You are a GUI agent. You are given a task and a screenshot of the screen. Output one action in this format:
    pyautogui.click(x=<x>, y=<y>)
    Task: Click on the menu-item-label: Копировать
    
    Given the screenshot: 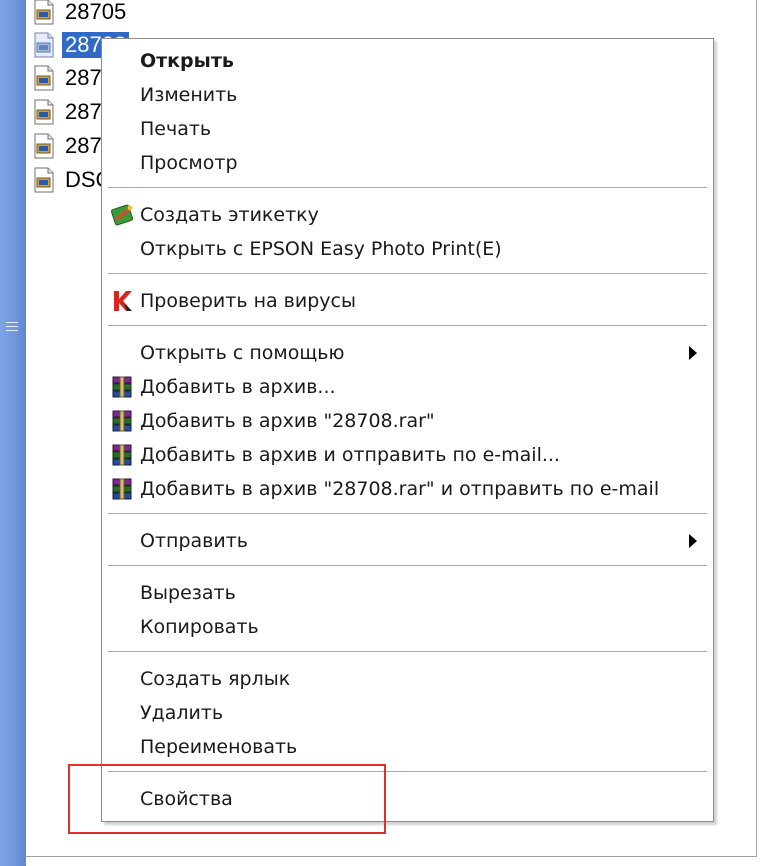 What is the action you would take?
    pyautogui.click(x=199, y=627)
    